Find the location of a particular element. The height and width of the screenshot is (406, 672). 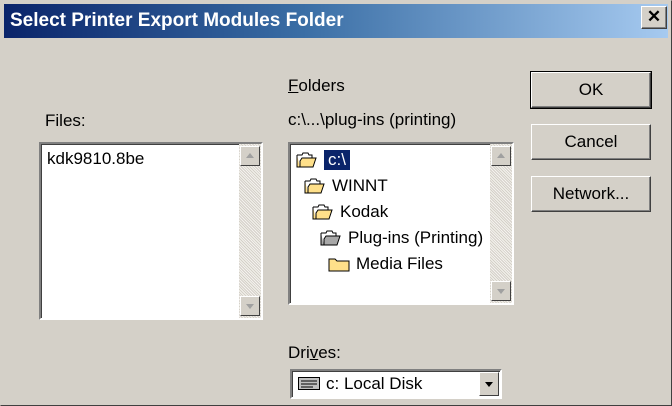

folder-item-label: Kodak is located at coordinates (364, 211).